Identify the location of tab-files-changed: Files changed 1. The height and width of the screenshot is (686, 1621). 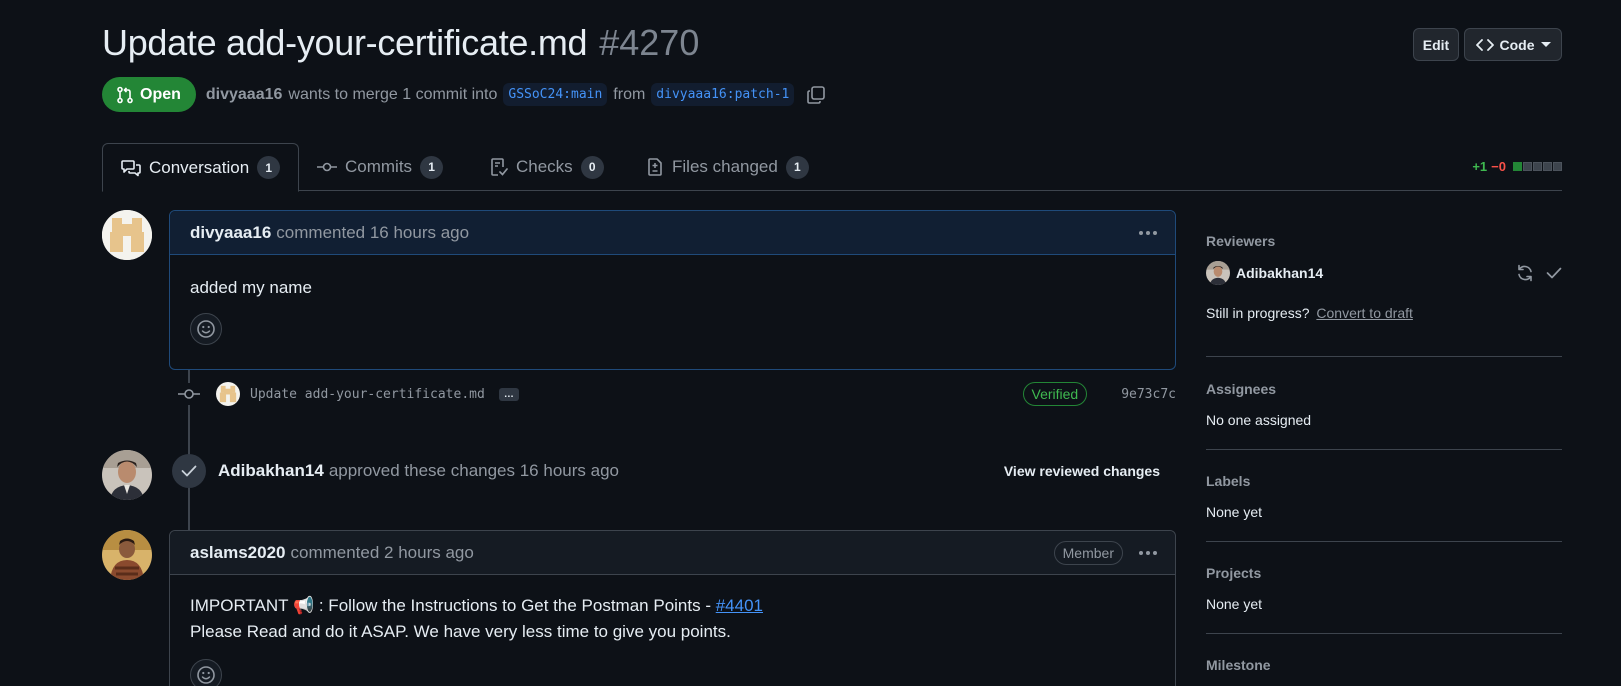
(727, 167).